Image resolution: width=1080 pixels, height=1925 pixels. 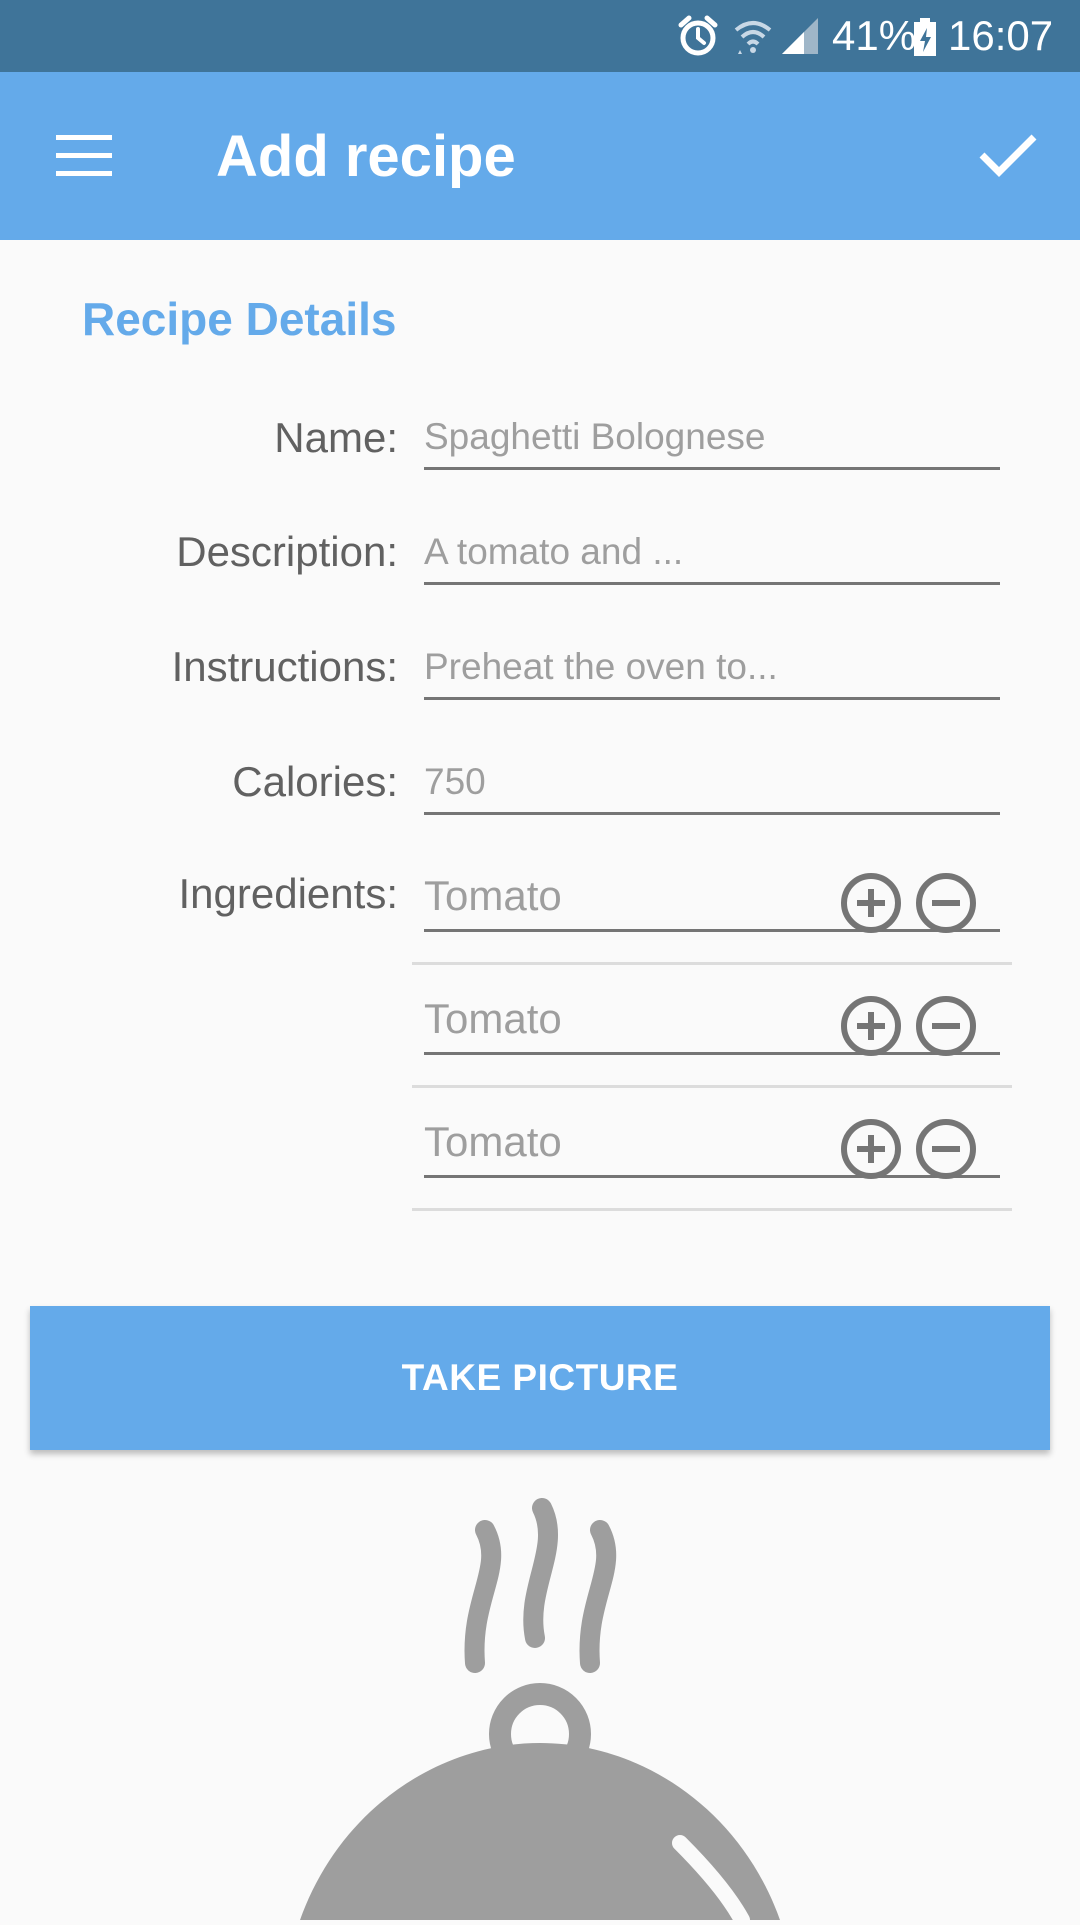 What do you see at coordinates (712, 783) in the screenshot?
I see `calories-field: 750` at bounding box center [712, 783].